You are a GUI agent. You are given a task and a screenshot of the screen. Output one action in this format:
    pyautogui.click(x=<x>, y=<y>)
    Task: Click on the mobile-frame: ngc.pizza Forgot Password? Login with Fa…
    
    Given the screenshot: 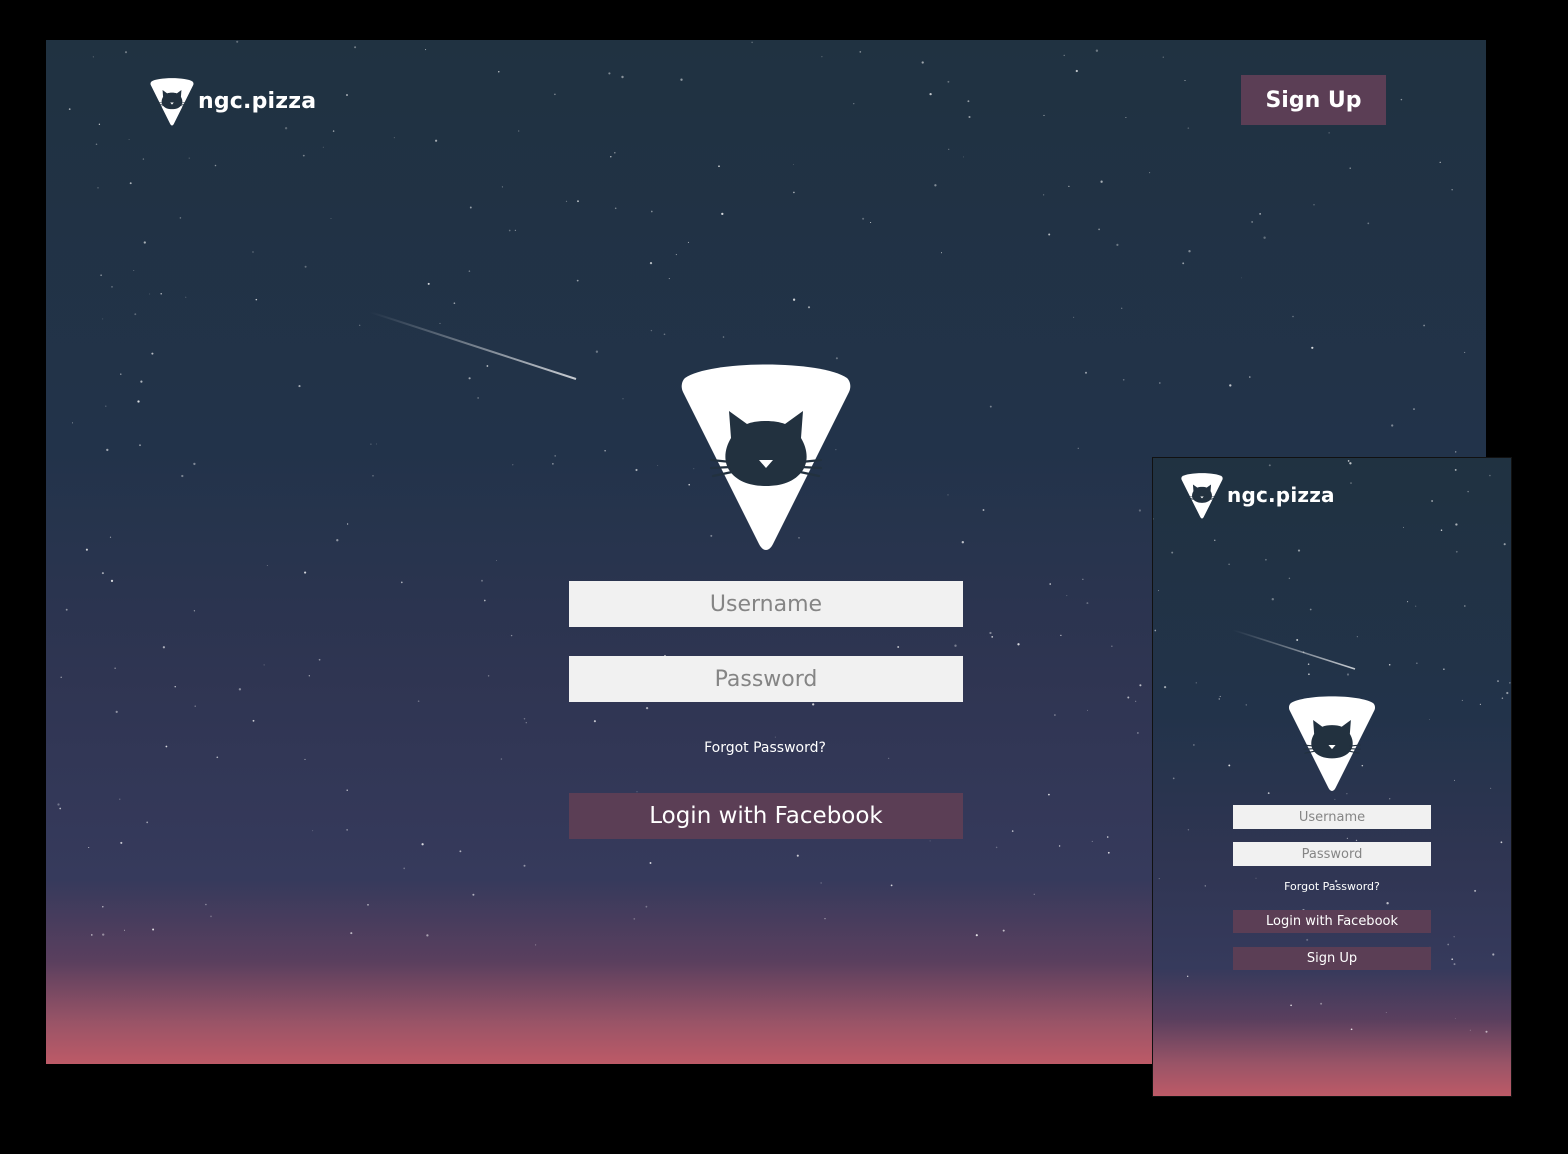 What is the action you would take?
    pyautogui.click(x=1332, y=777)
    